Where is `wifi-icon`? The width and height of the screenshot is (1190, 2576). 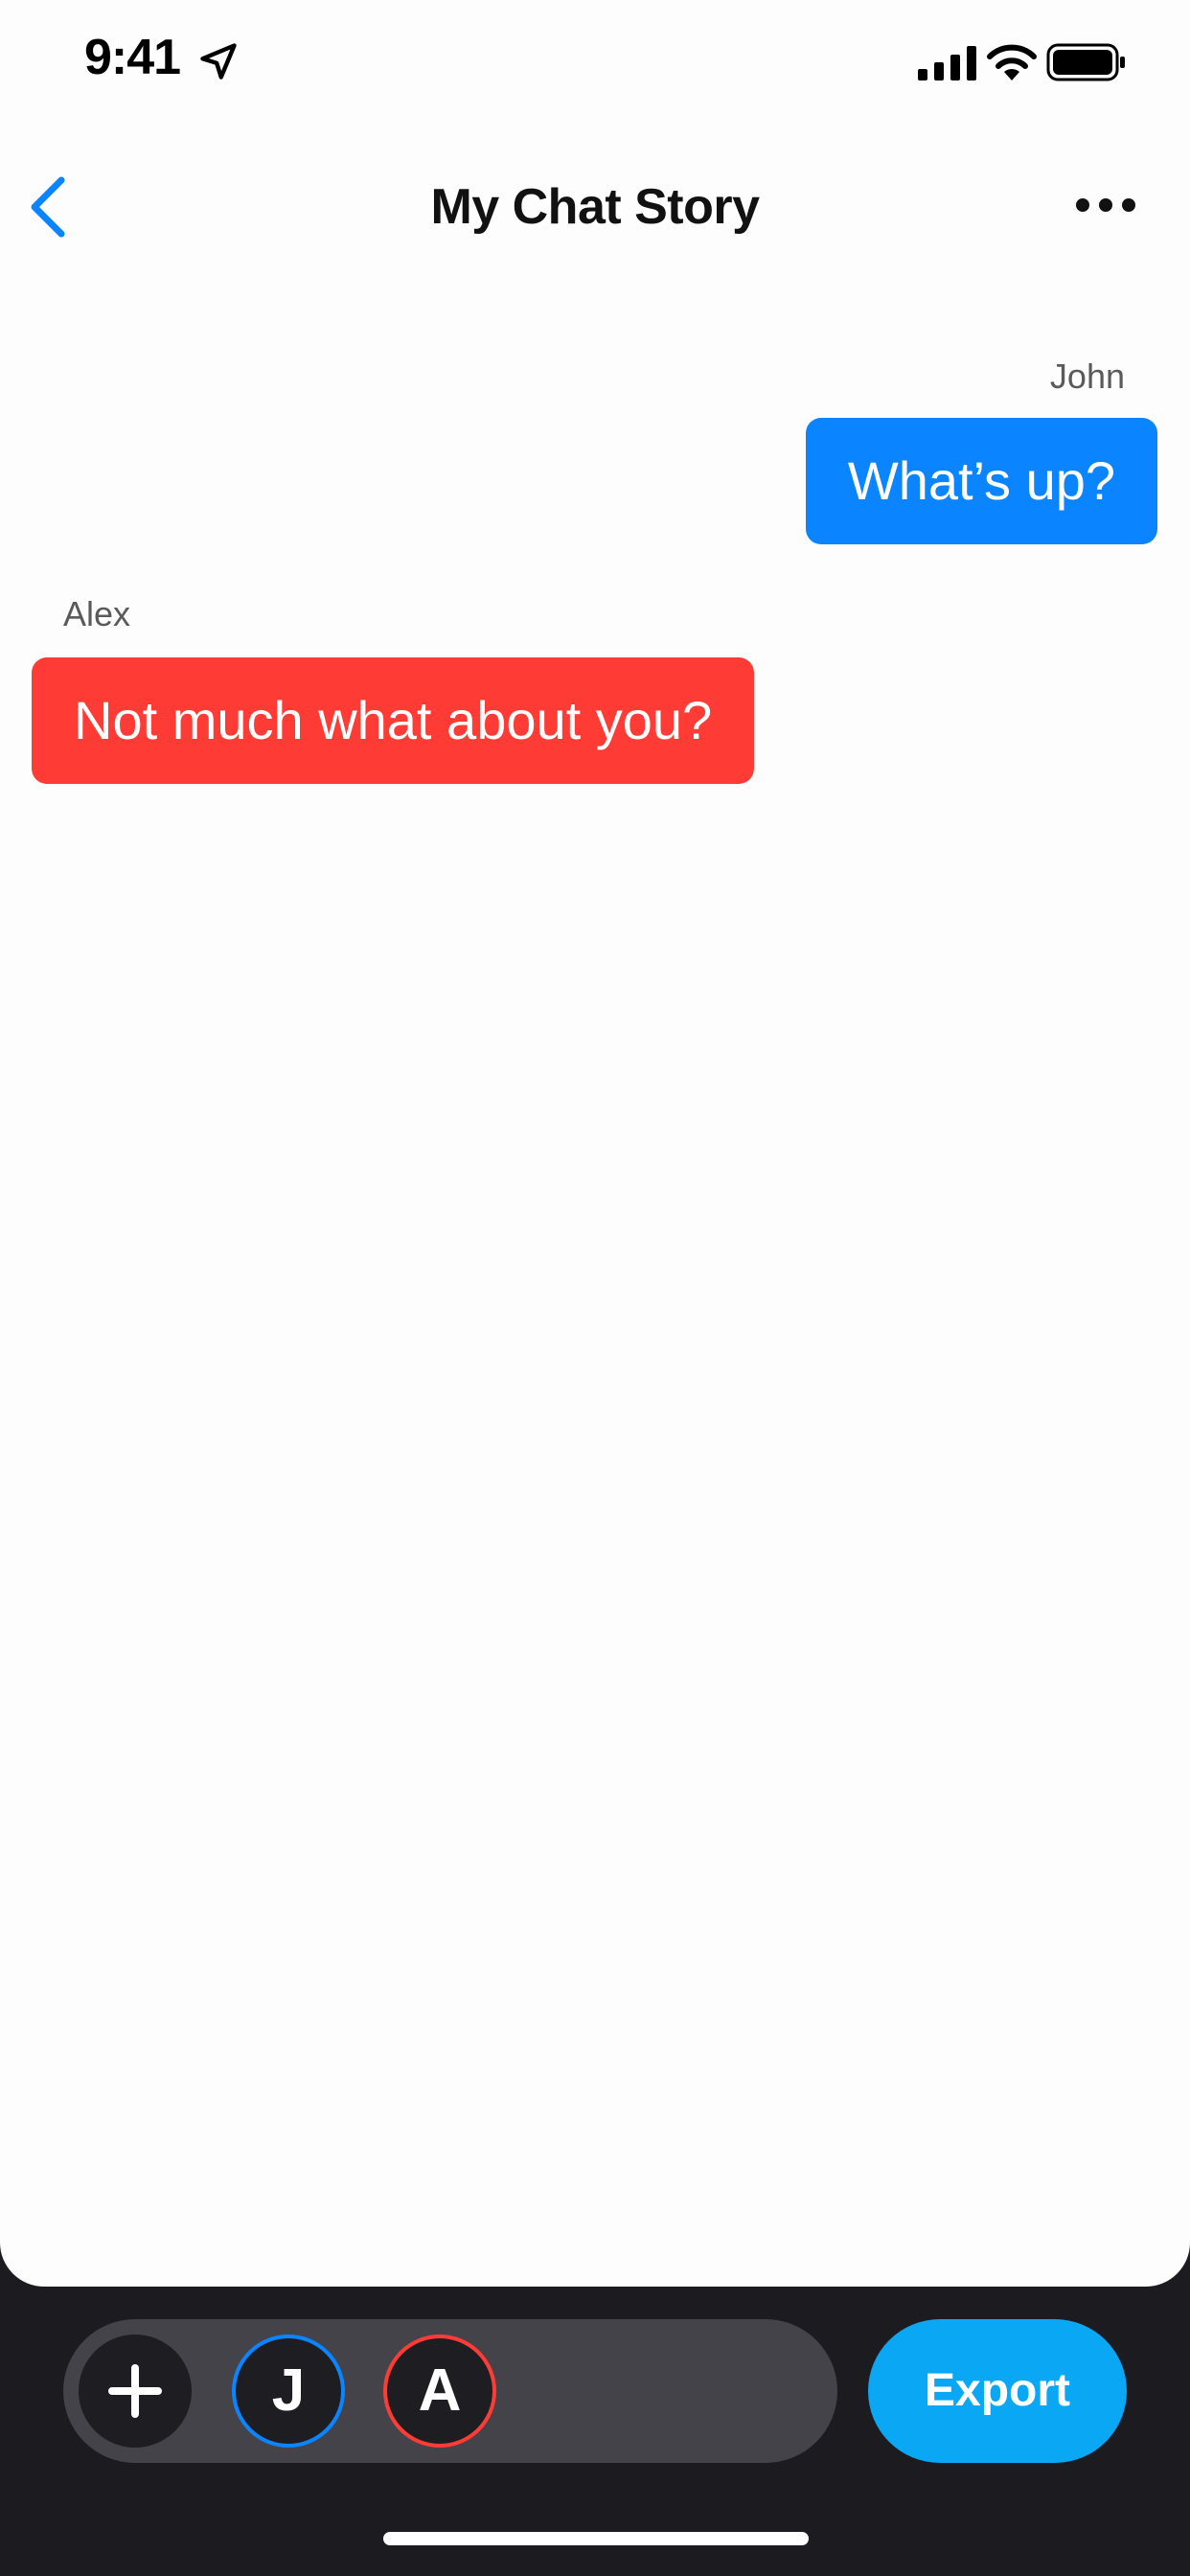
wifi-icon is located at coordinates (1012, 62).